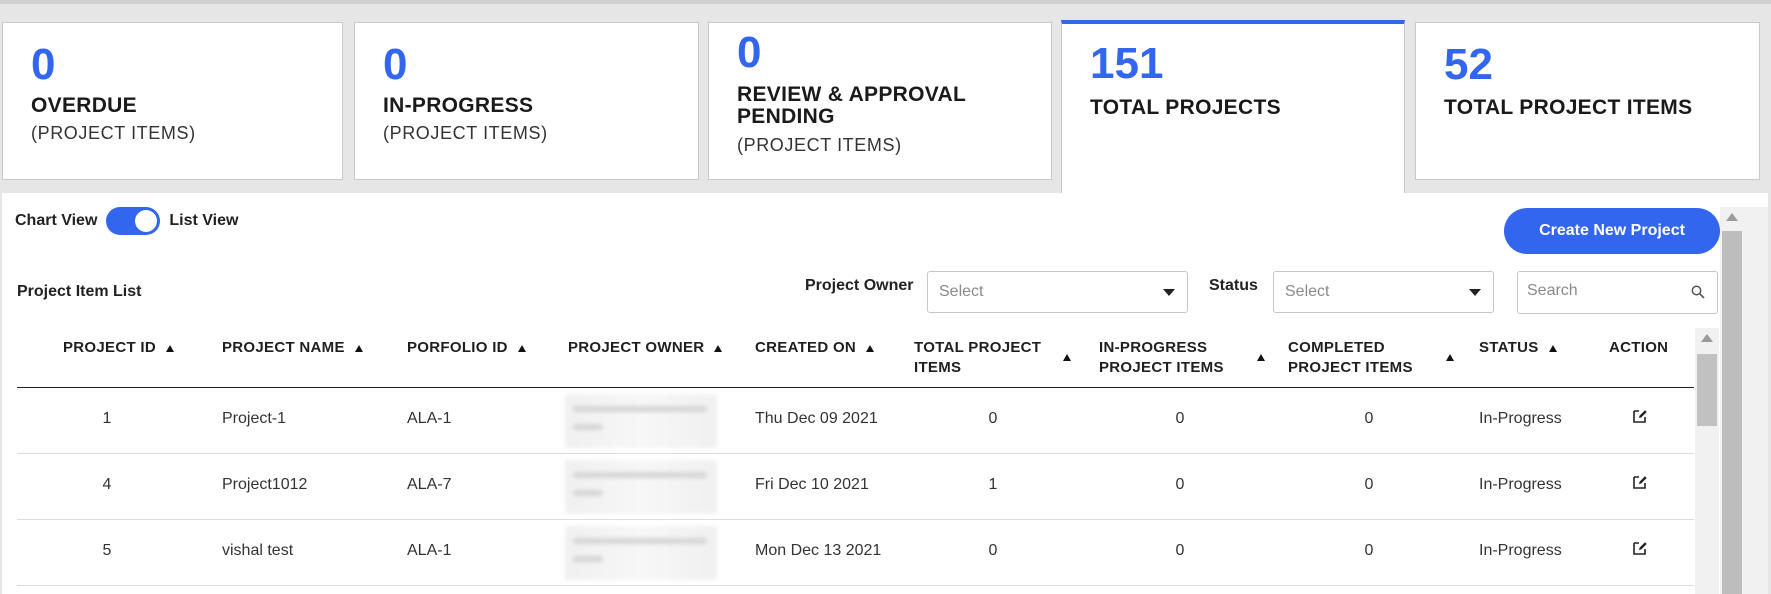 The width and height of the screenshot is (1771, 594). Describe the element at coordinates (258, 550) in the screenshot. I see `cell-project-name: vishal test` at that location.